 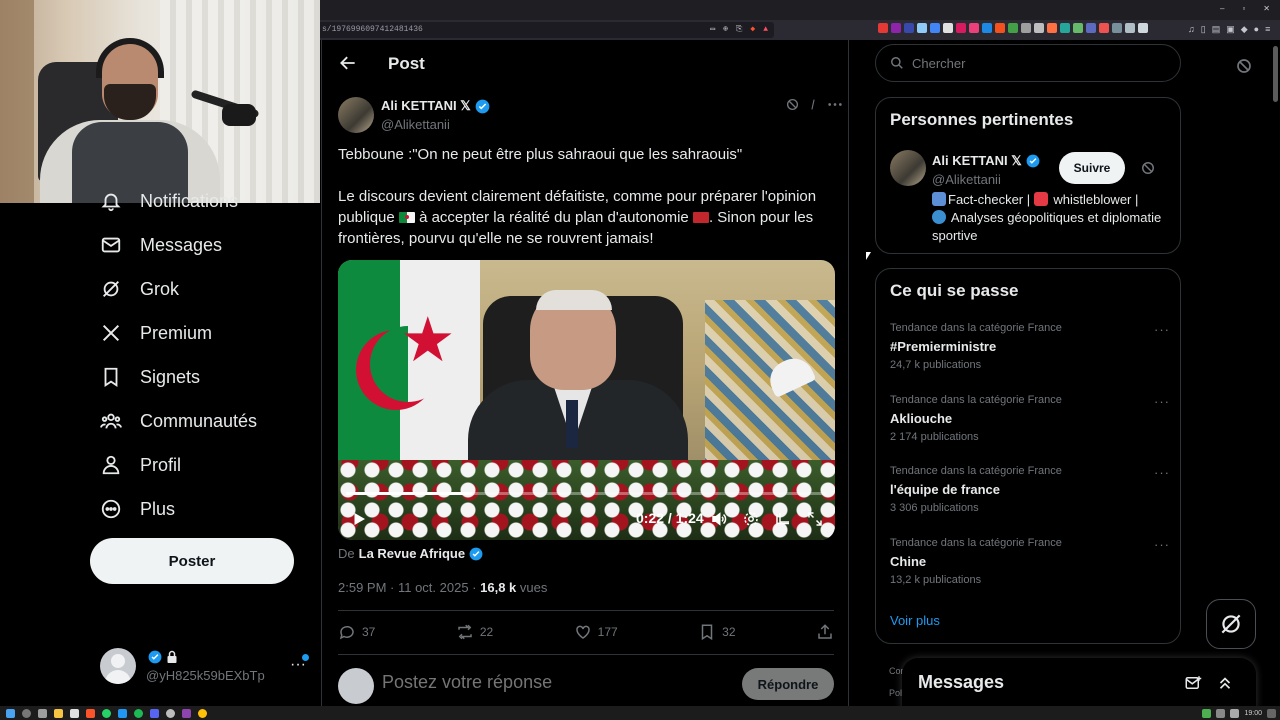 I want to click on sidebar-icon: ▯, so click(x=1203, y=29).